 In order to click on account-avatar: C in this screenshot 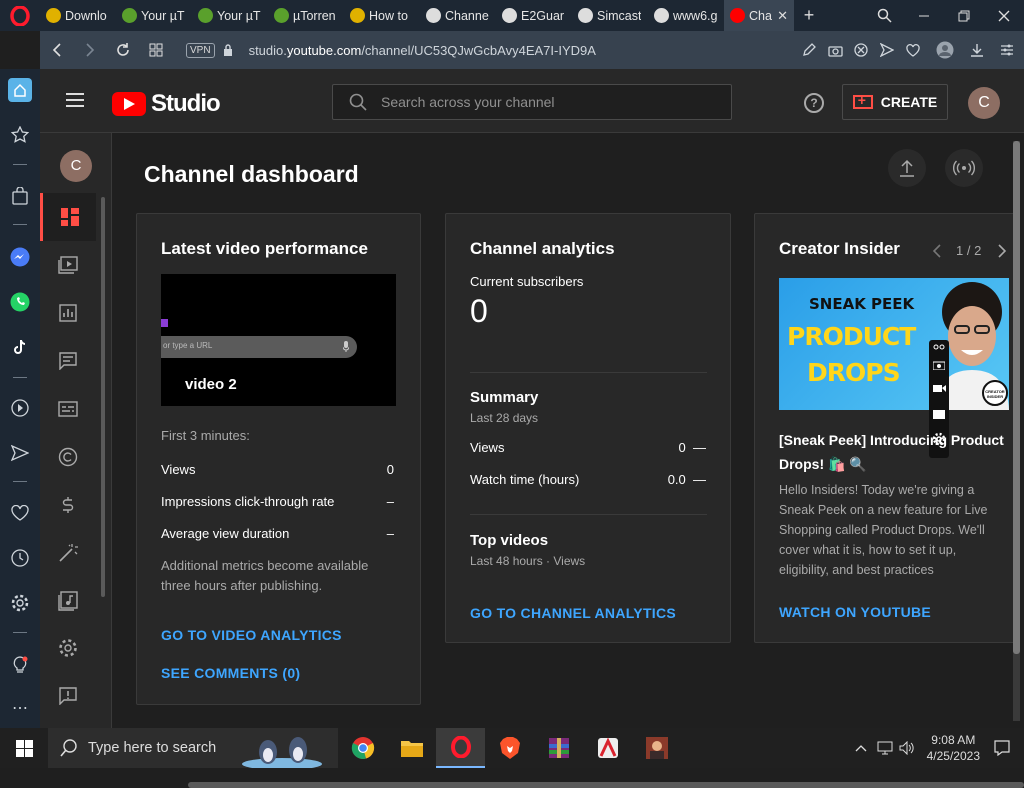, I will do `click(984, 103)`.